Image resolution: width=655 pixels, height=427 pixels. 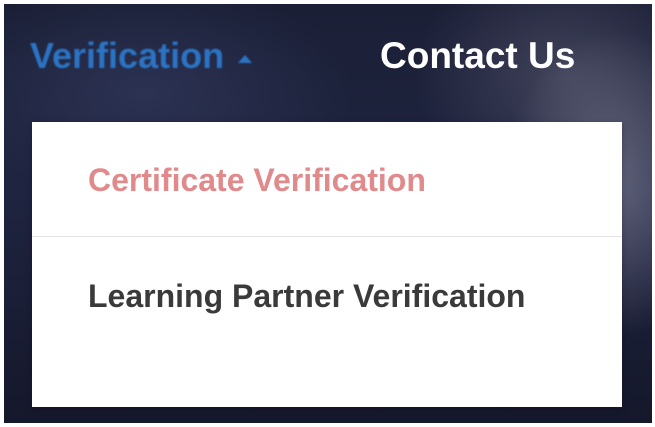 What do you see at coordinates (327, 236) in the screenshot?
I see `menu-divider` at bounding box center [327, 236].